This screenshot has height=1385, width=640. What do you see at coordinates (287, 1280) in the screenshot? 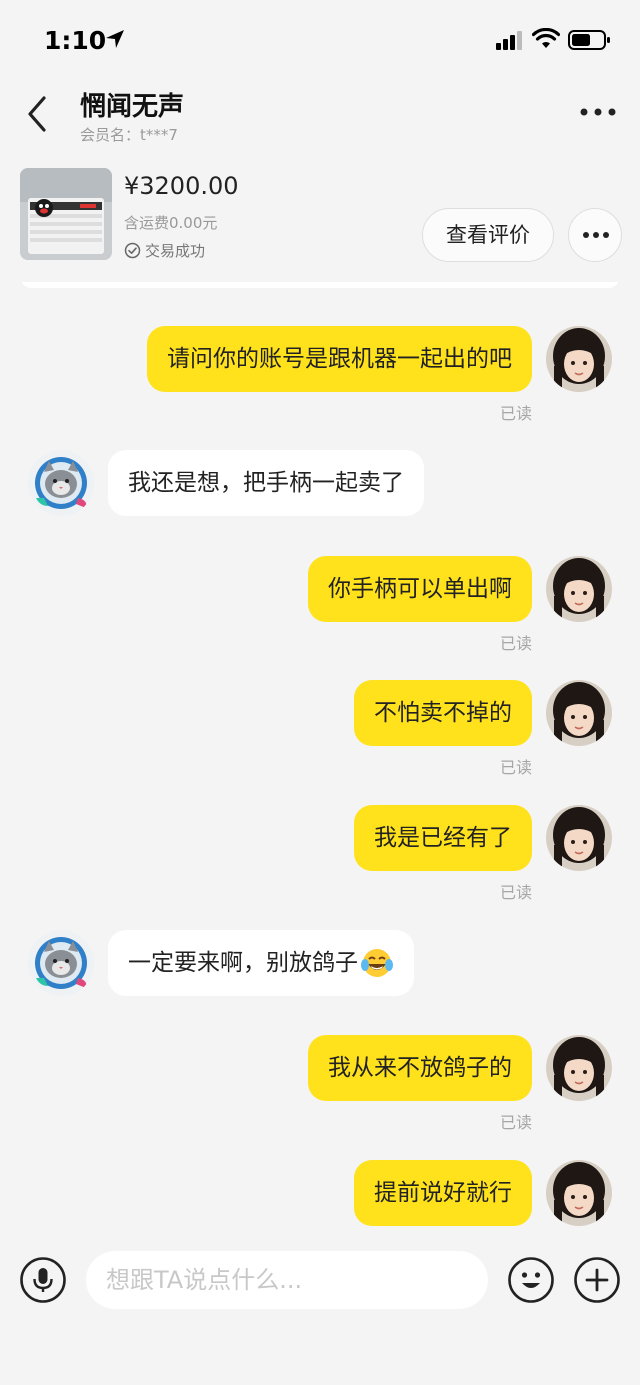
I see `message-input` at bounding box center [287, 1280].